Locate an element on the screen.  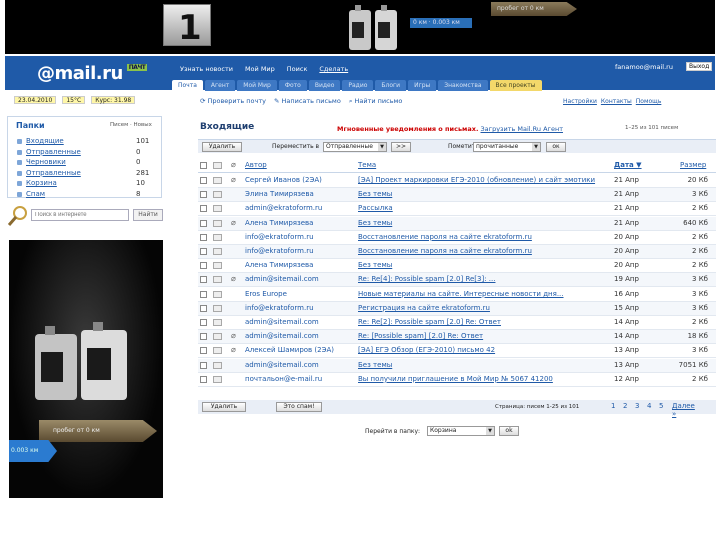
move-go-button: >> is located at coordinates (401, 147).